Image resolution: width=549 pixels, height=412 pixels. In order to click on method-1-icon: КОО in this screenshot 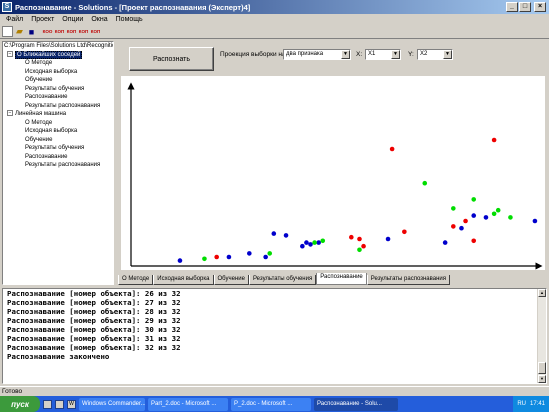, I will do `click(47, 31)`.